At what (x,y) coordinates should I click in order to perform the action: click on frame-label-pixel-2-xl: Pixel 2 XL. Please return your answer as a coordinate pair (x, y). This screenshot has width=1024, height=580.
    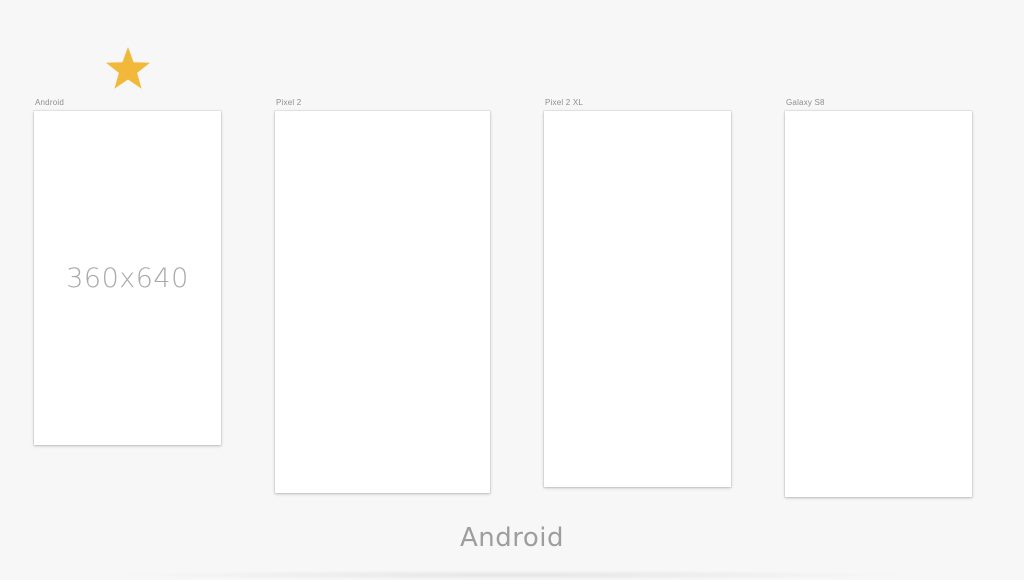
    Looking at the image, I should click on (564, 102).